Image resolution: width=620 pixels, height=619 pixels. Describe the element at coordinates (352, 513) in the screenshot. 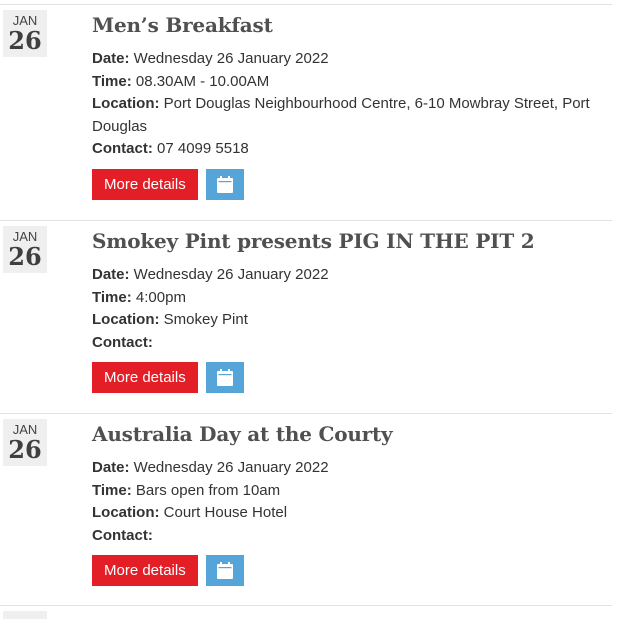

I see `event-location: Location: Court House Hotel` at that location.